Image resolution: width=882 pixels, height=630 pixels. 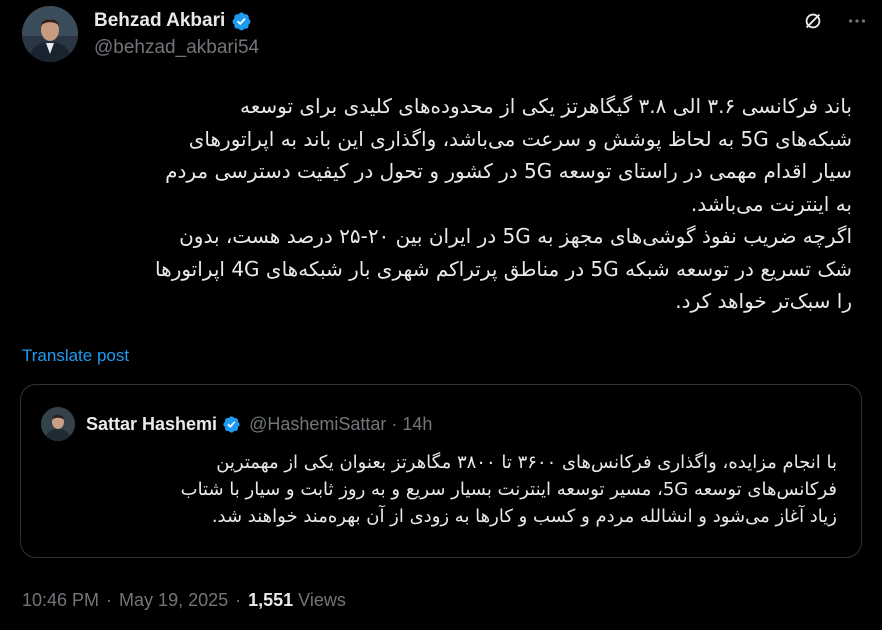 I want to click on post-date: May 19, 2025, so click(x=173, y=600).